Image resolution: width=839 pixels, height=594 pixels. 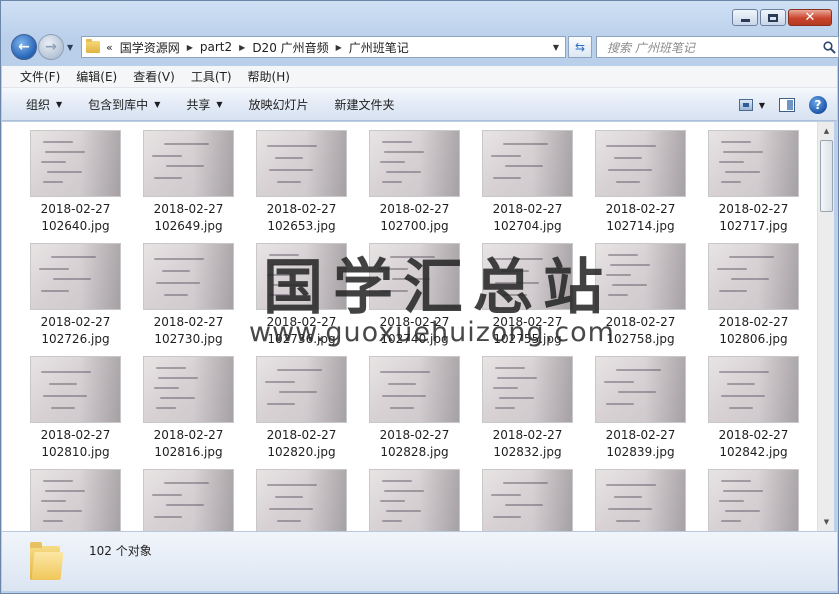 What do you see at coordinates (96, 76) in the screenshot?
I see `menu-edit: 编辑(E)` at bounding box center [96, 76].